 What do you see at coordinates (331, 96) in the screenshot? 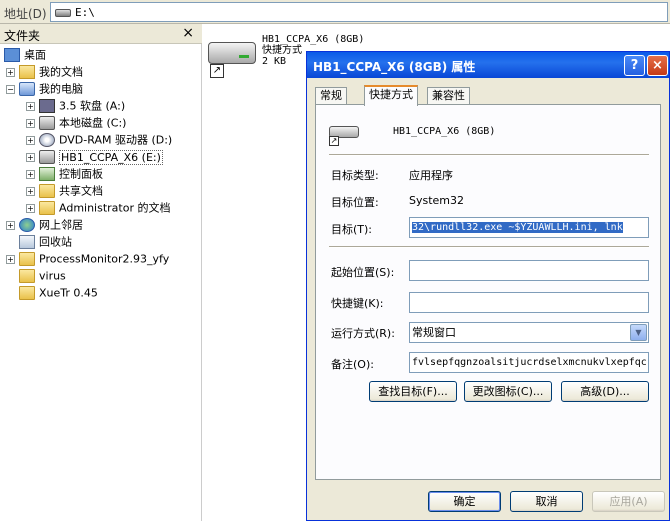
I see `tab-general: 常规` at bounding box center [331, 96].